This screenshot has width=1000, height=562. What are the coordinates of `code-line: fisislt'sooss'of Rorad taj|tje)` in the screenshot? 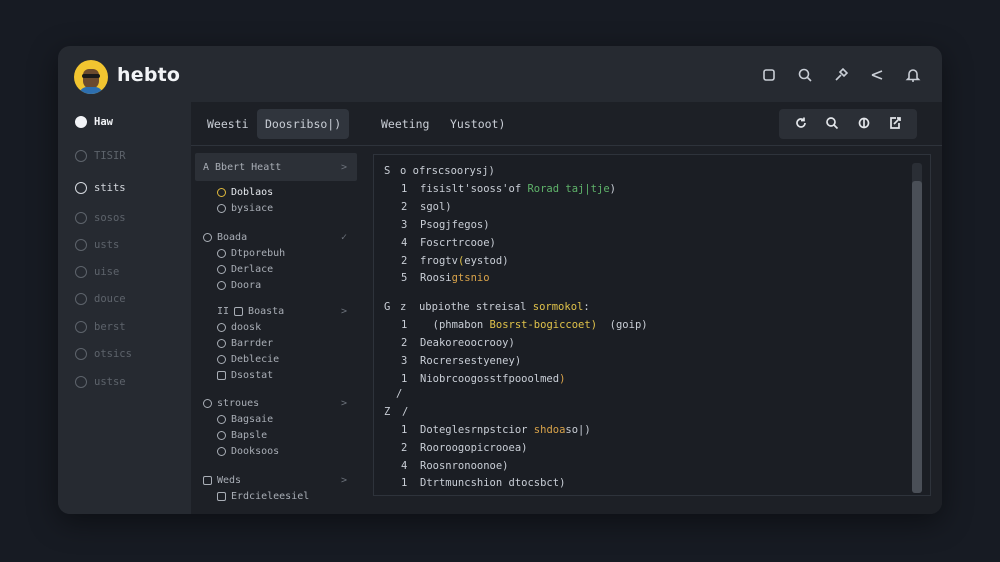 It's located at (518, 189).